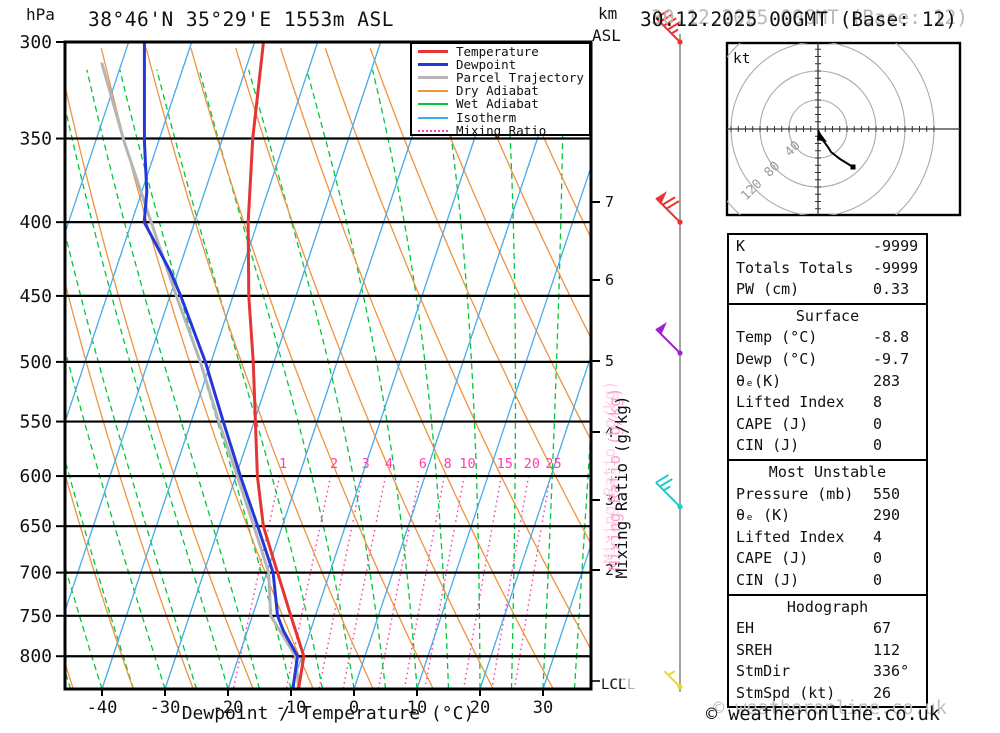  What do you see at coordinates (887, 515) in the screenshot?
I see `table-row-value: 290` at bounding box center [887, 515].